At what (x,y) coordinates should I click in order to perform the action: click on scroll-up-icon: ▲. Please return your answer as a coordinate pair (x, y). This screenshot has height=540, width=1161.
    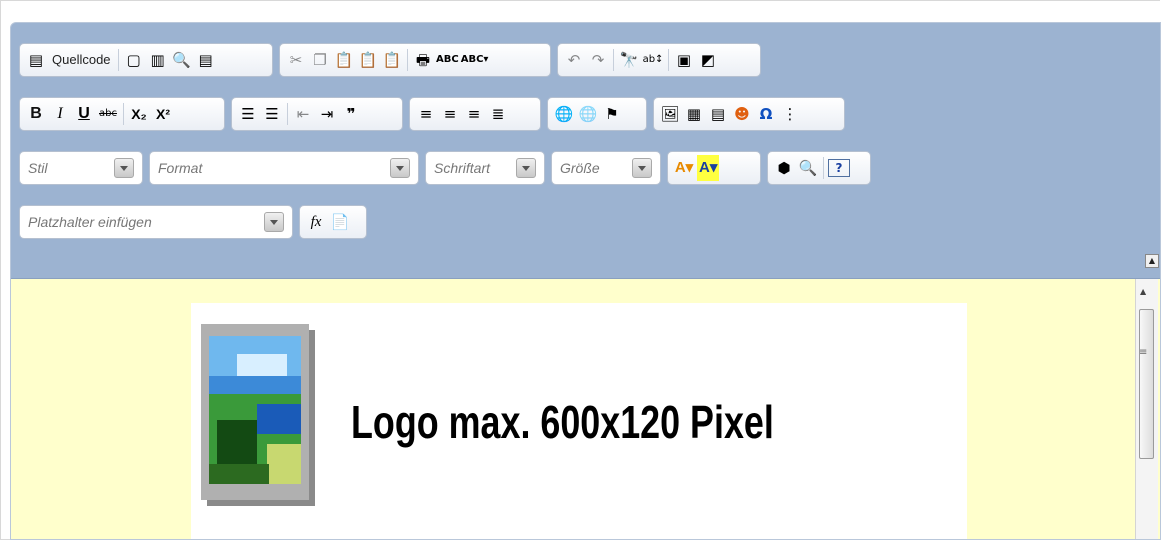
    Looking at the image, I should click on (1143, 291).